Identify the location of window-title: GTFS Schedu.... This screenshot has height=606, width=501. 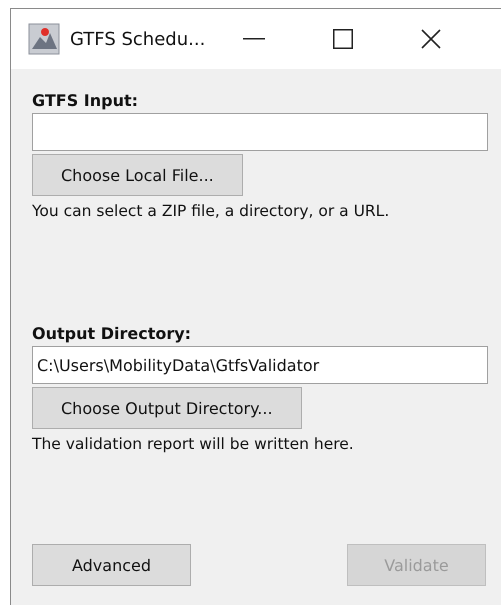
(138, 39).